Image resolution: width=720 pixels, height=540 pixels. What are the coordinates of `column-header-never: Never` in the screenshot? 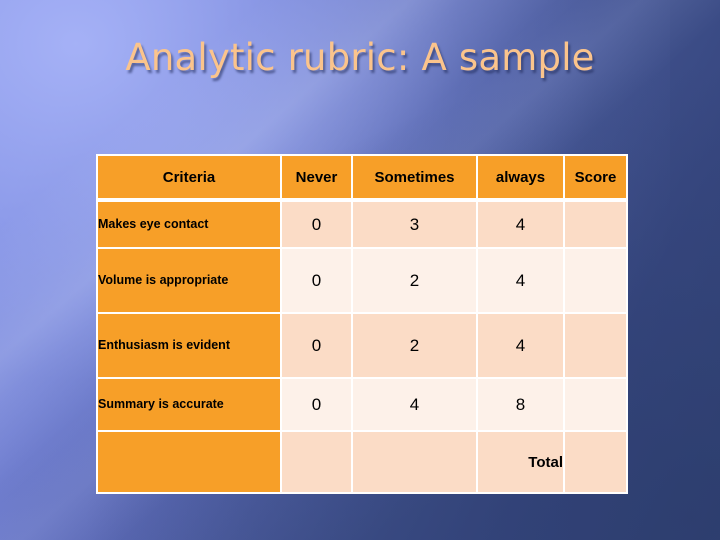 It's located at (317, 177).